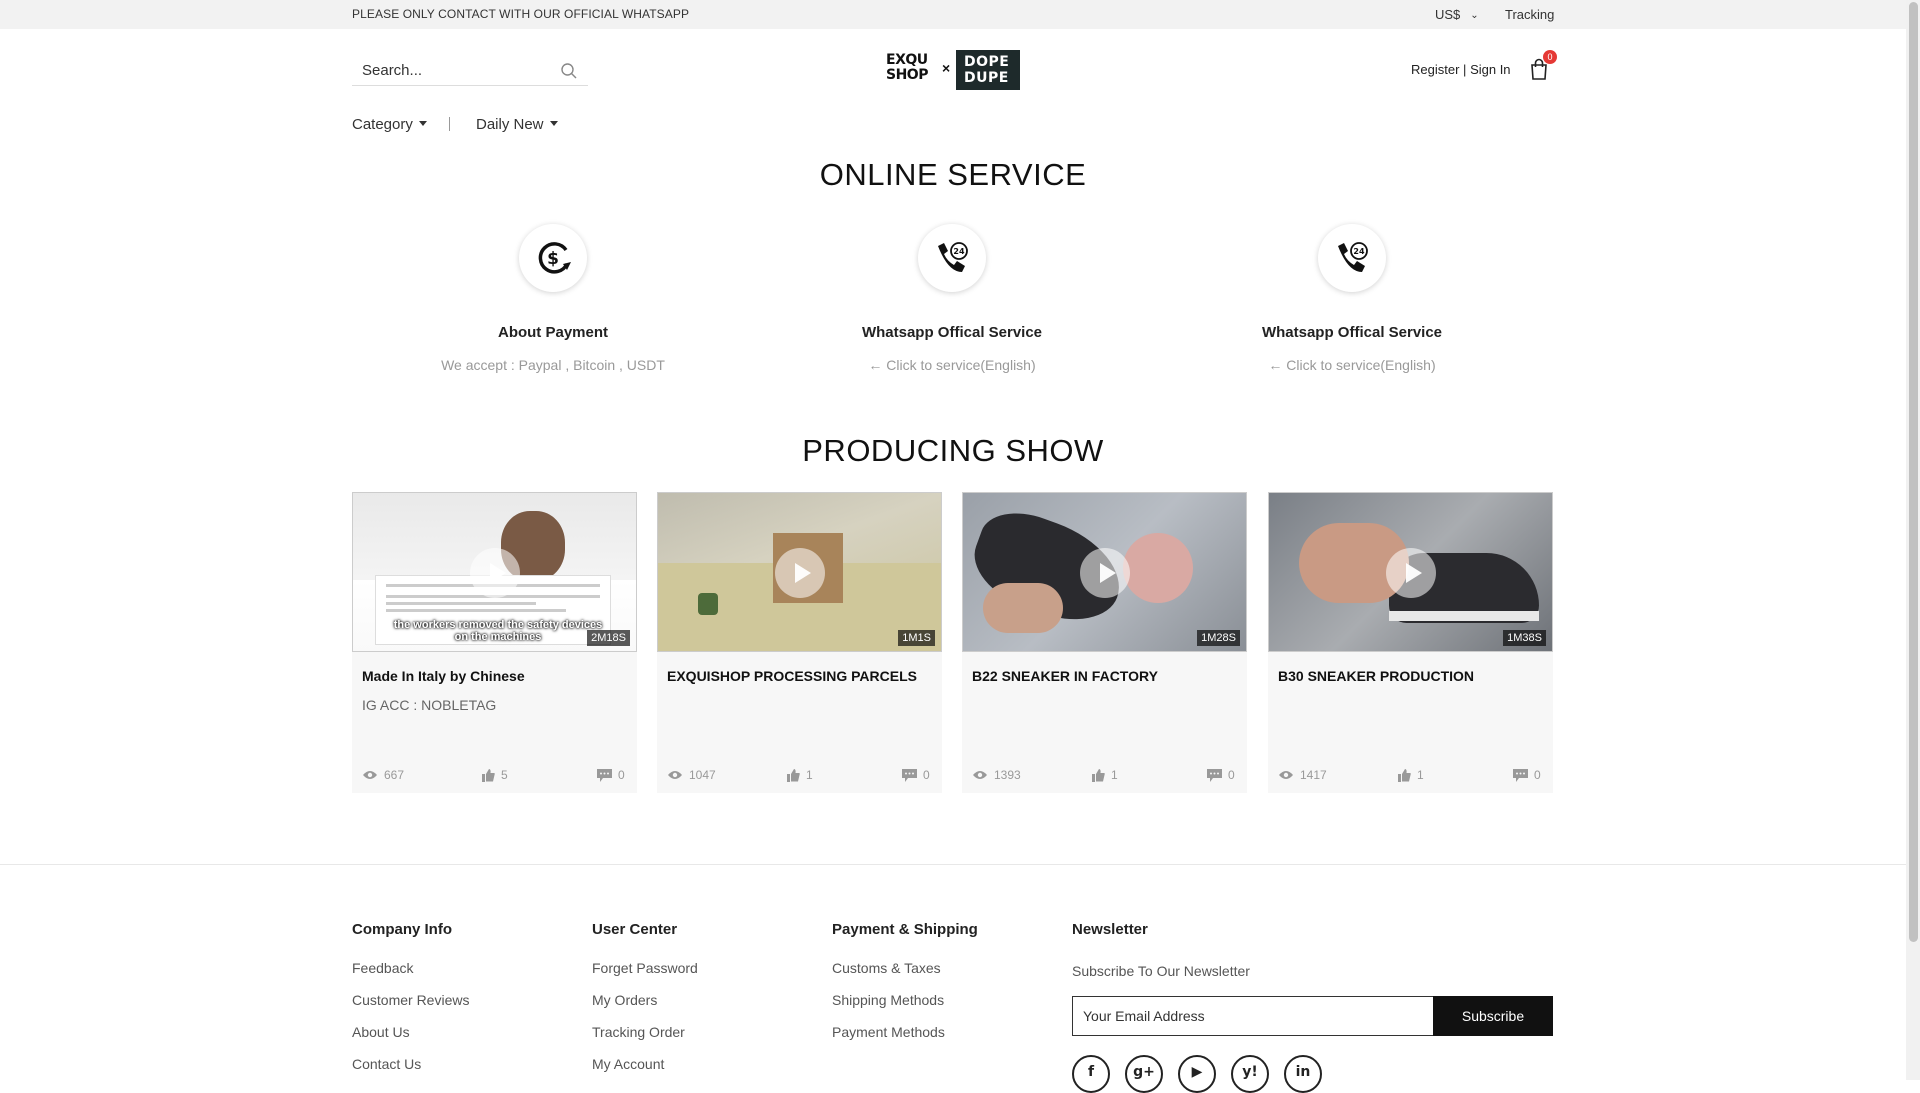 Image resolution: width=1920 pixels, height=1093 pixels. What do you see at coordinates (1352, 365) in the screenshot?
I see `service-description: ← Click to service(English)` at bounding box center [1352, 365].